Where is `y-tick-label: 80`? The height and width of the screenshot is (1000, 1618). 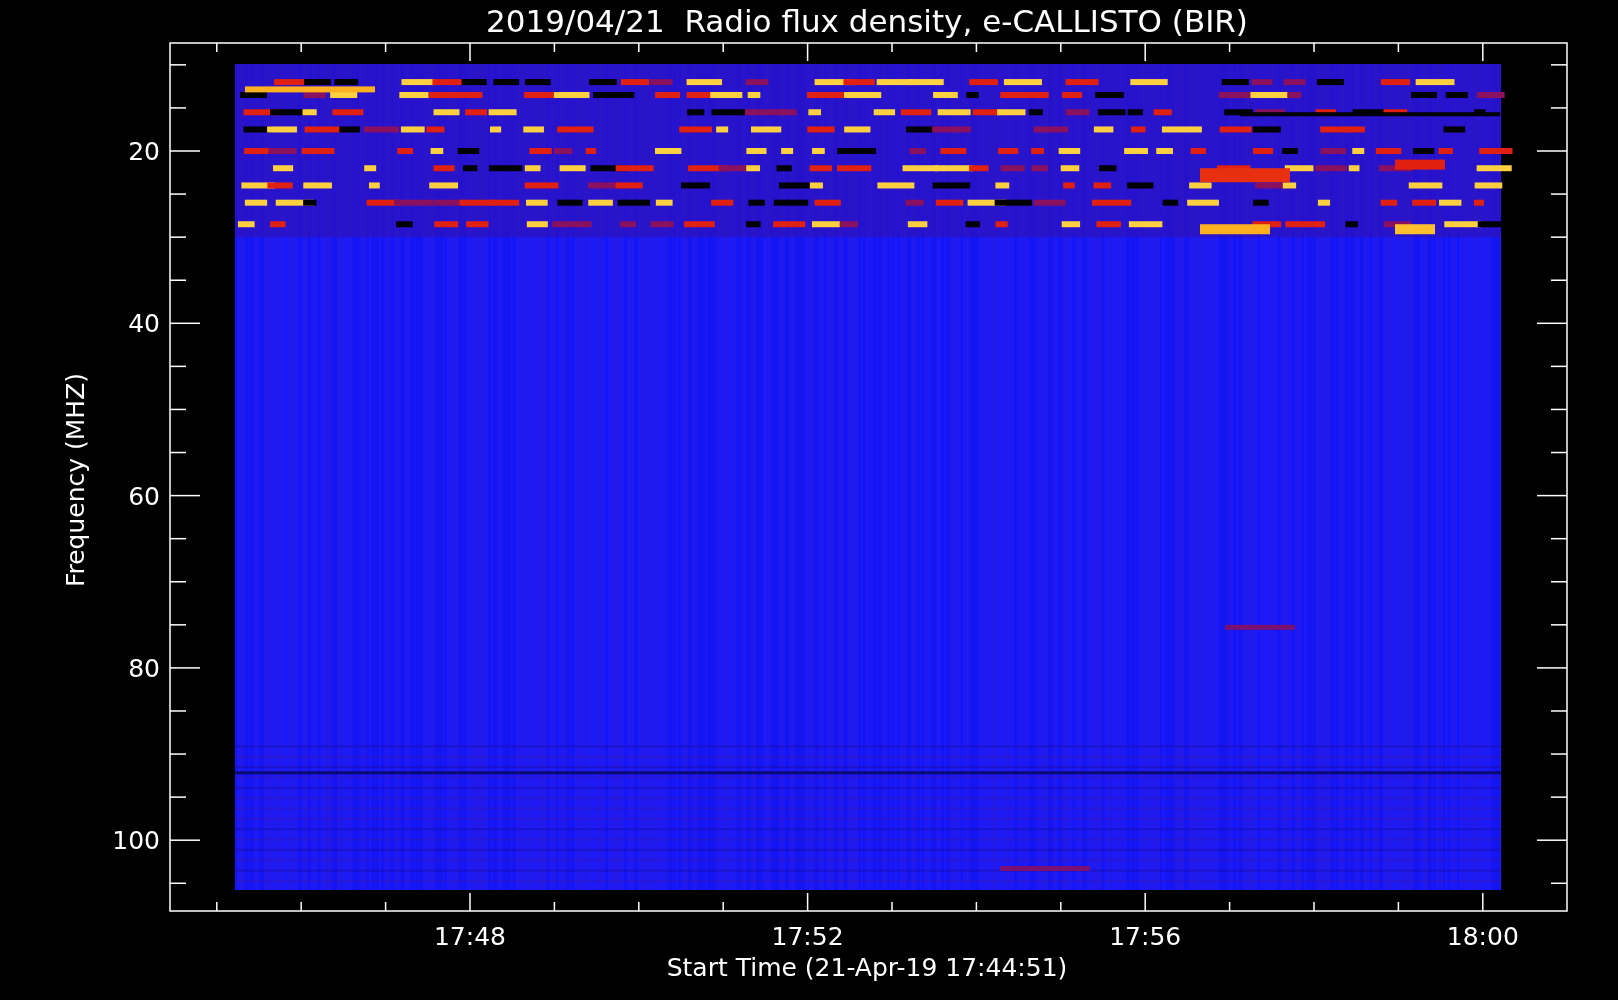
y-tick-label: 80 is located at coordinates (144, 668).